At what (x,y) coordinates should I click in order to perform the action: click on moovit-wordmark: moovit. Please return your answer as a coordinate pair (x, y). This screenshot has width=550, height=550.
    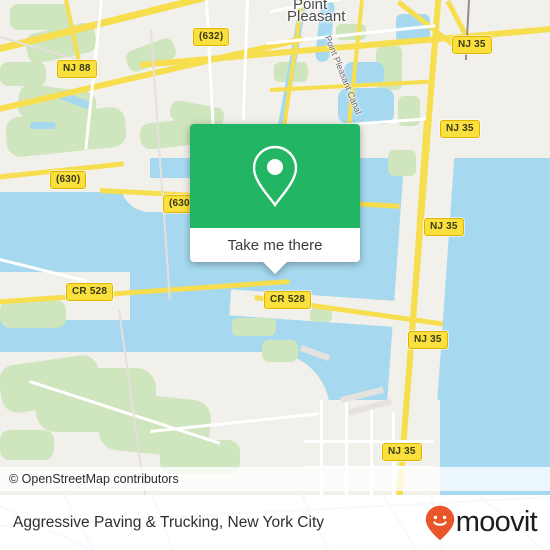
    Looking at the image, I should click on (496, 522).